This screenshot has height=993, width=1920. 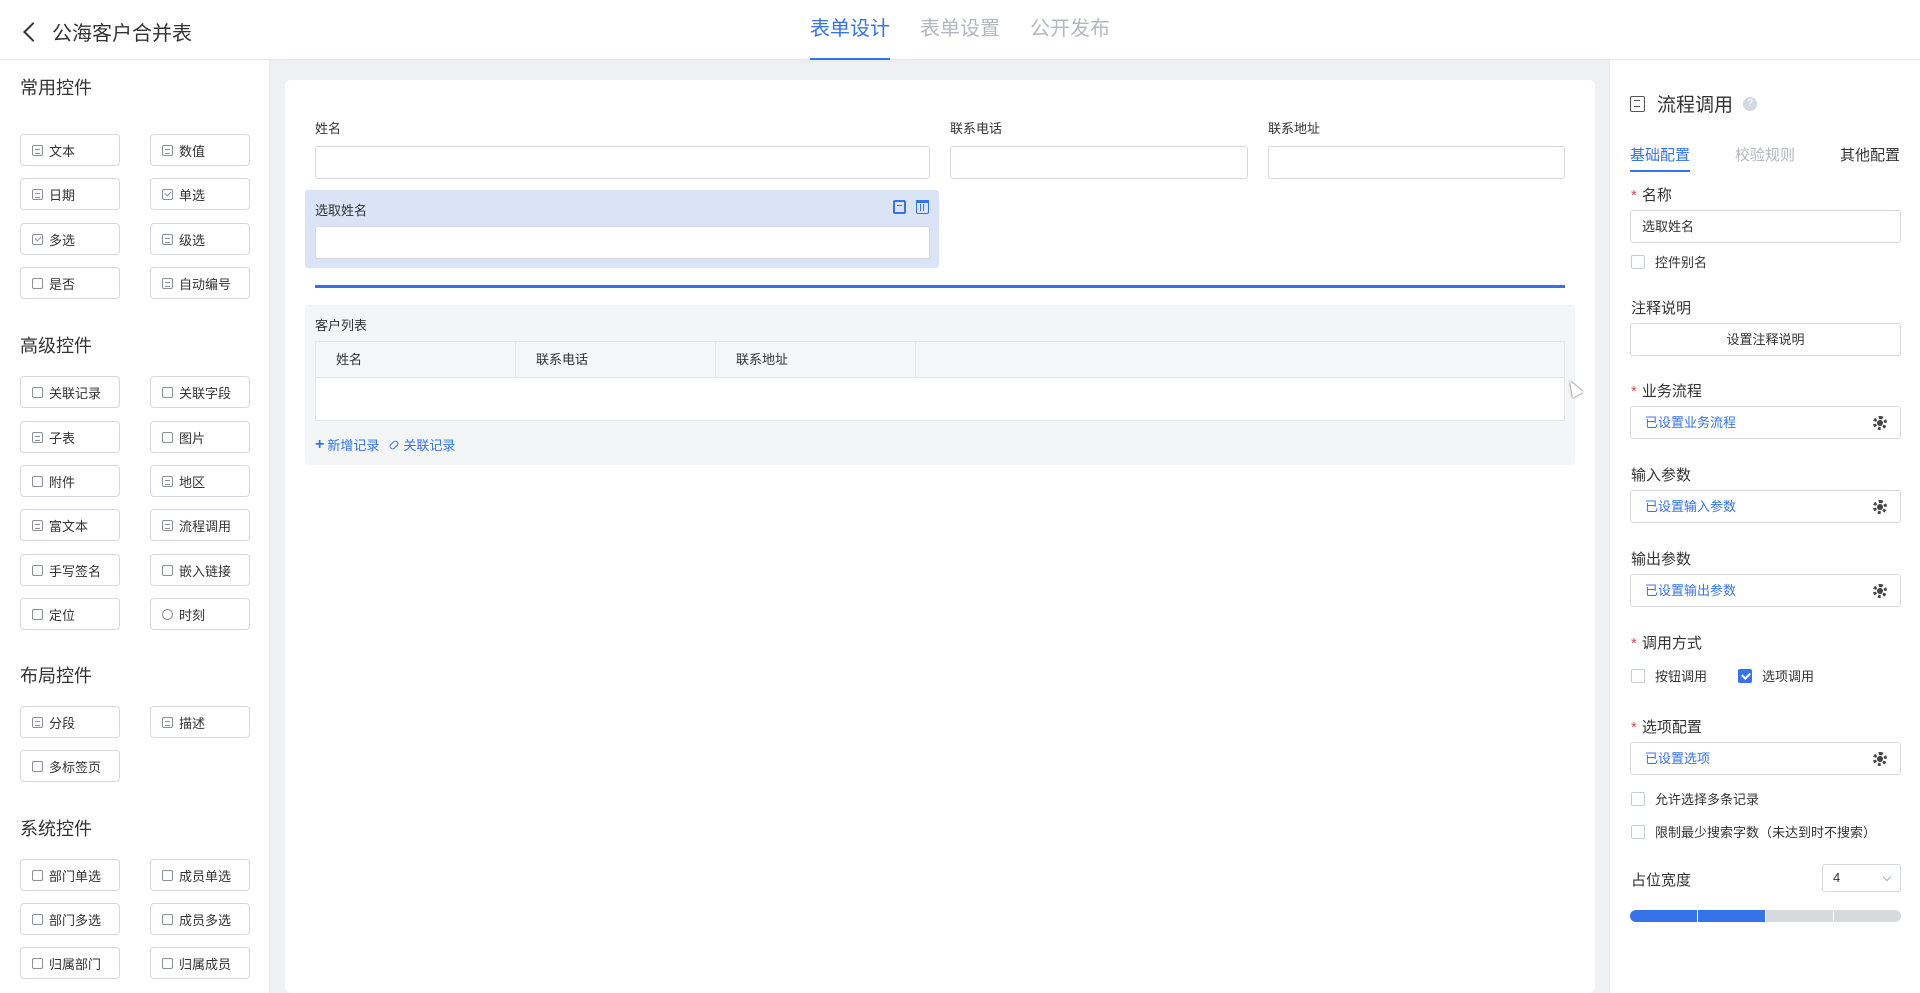 I want to click on control-related-field: 关联字段, so click(x=200, y=392).